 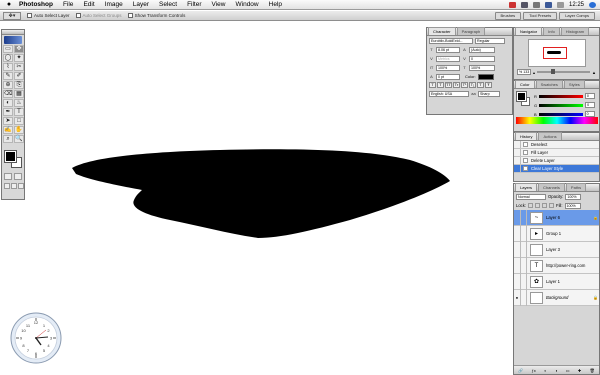 I want to click on baseline-shift-field: 0 pt, so click(x=448, y=76).